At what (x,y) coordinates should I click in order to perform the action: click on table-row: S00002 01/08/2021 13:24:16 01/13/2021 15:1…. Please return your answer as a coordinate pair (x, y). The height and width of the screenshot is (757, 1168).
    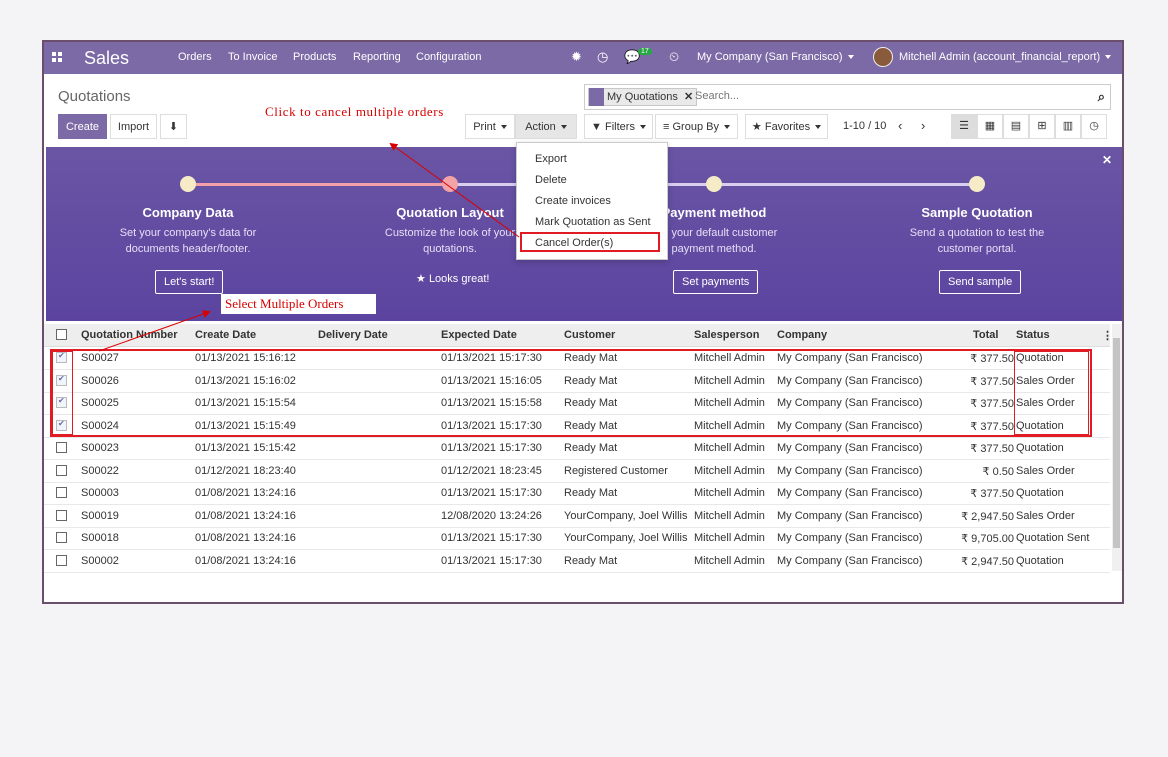
    Looking at the image, I should click on (577, 561).